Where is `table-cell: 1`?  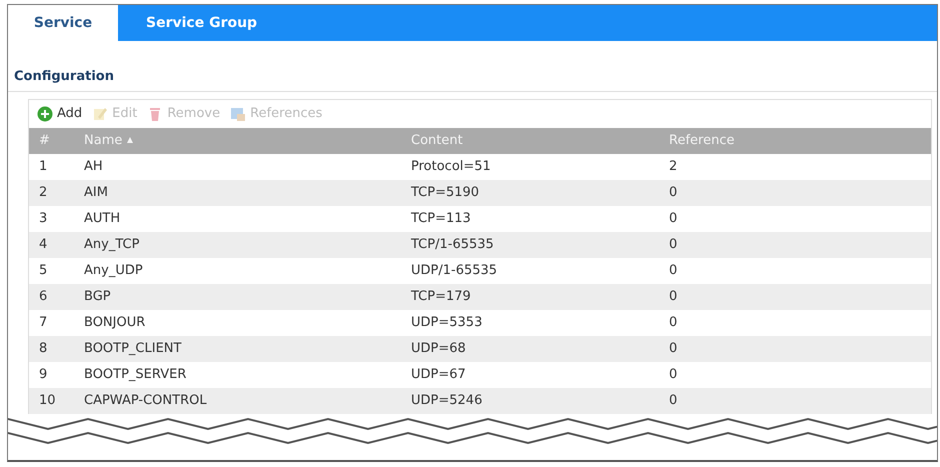 table-cell: 1 is located at coordinates (51, 167).